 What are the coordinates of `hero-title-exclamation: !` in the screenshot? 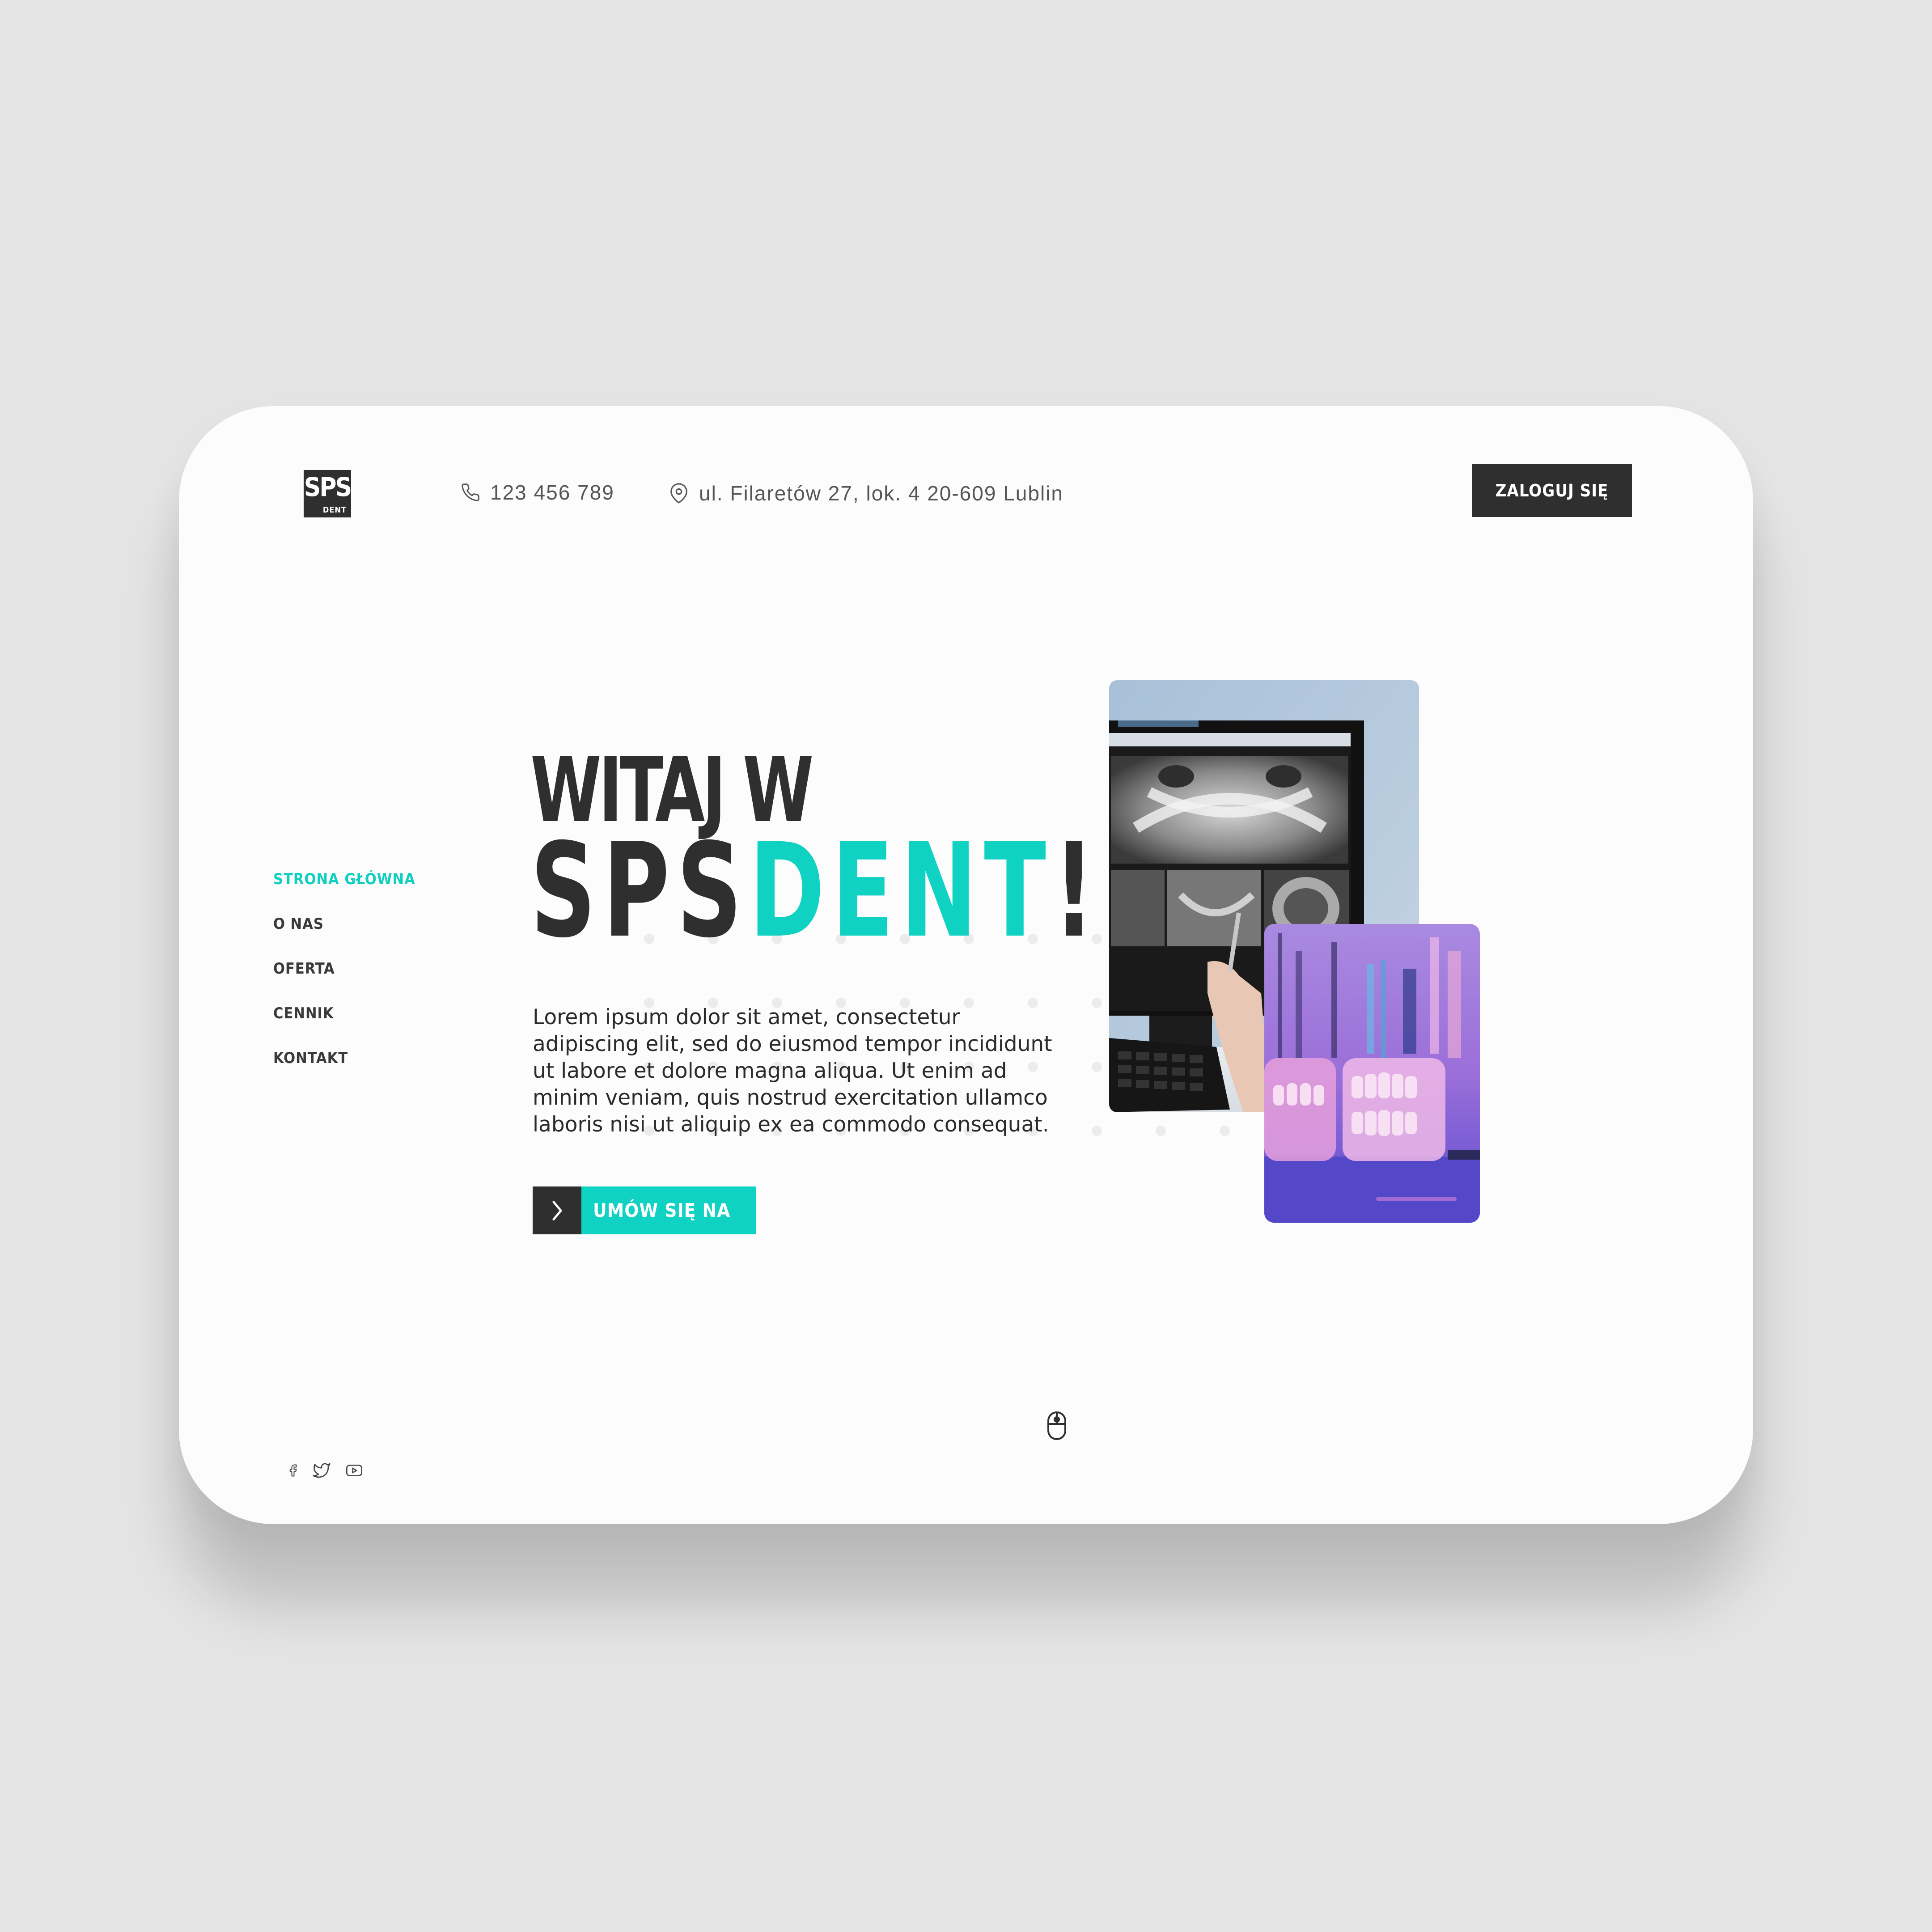 It's located at (1077, 891).